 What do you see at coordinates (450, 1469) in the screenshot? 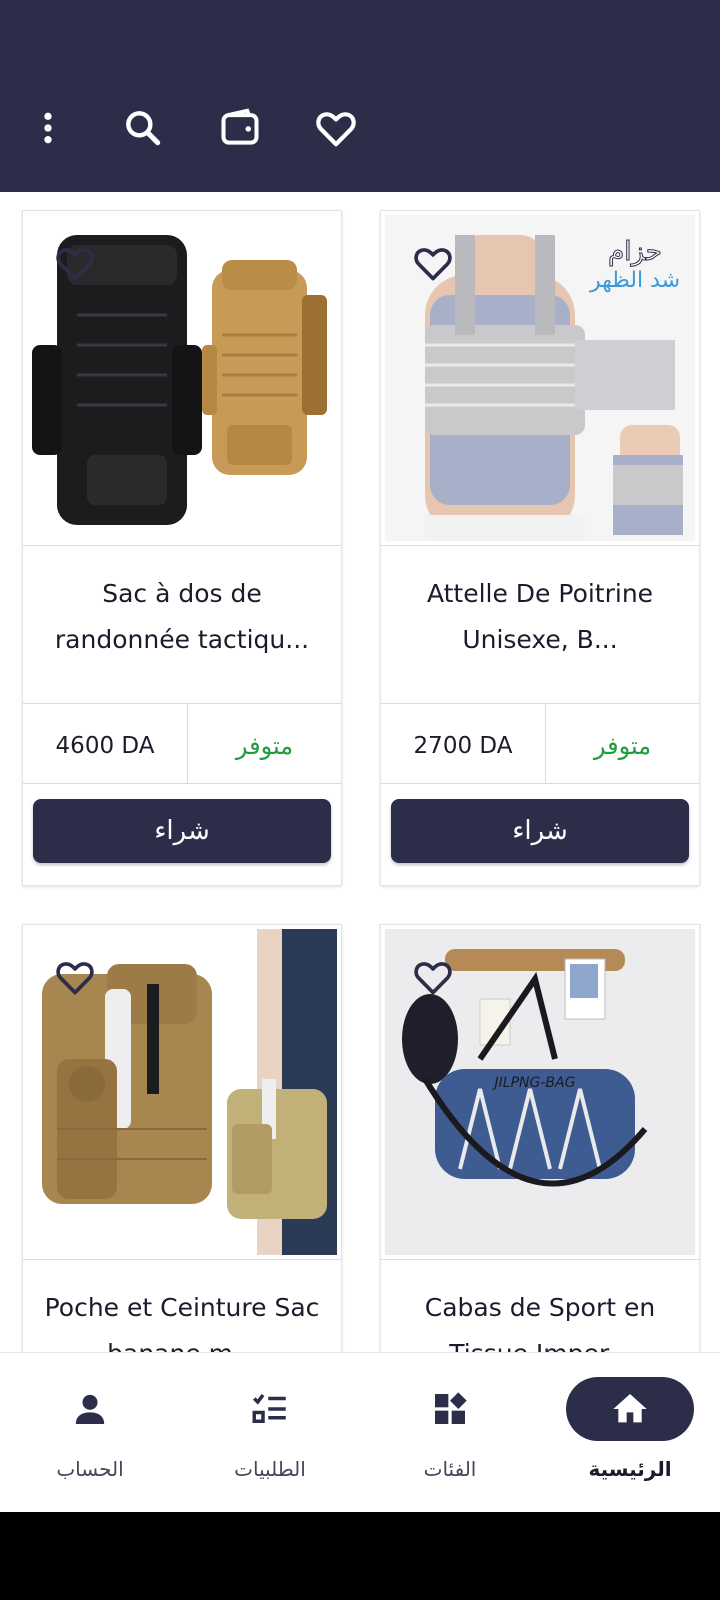
I see `nav-label-categories: الفئات` at bounding box center [450, 1469].